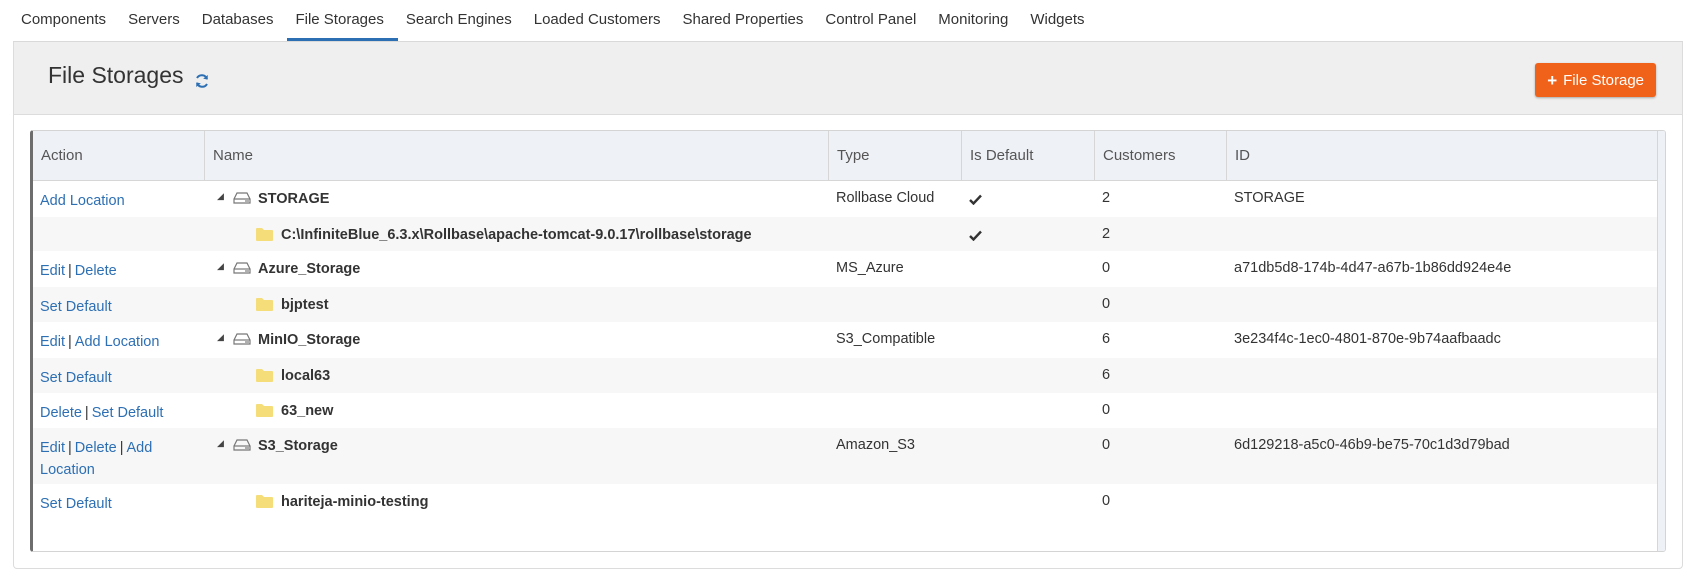  What do you see at coordinates (202, 78) in the screenshot?
I see `refresh-icon` at bounding box center [202, 78].